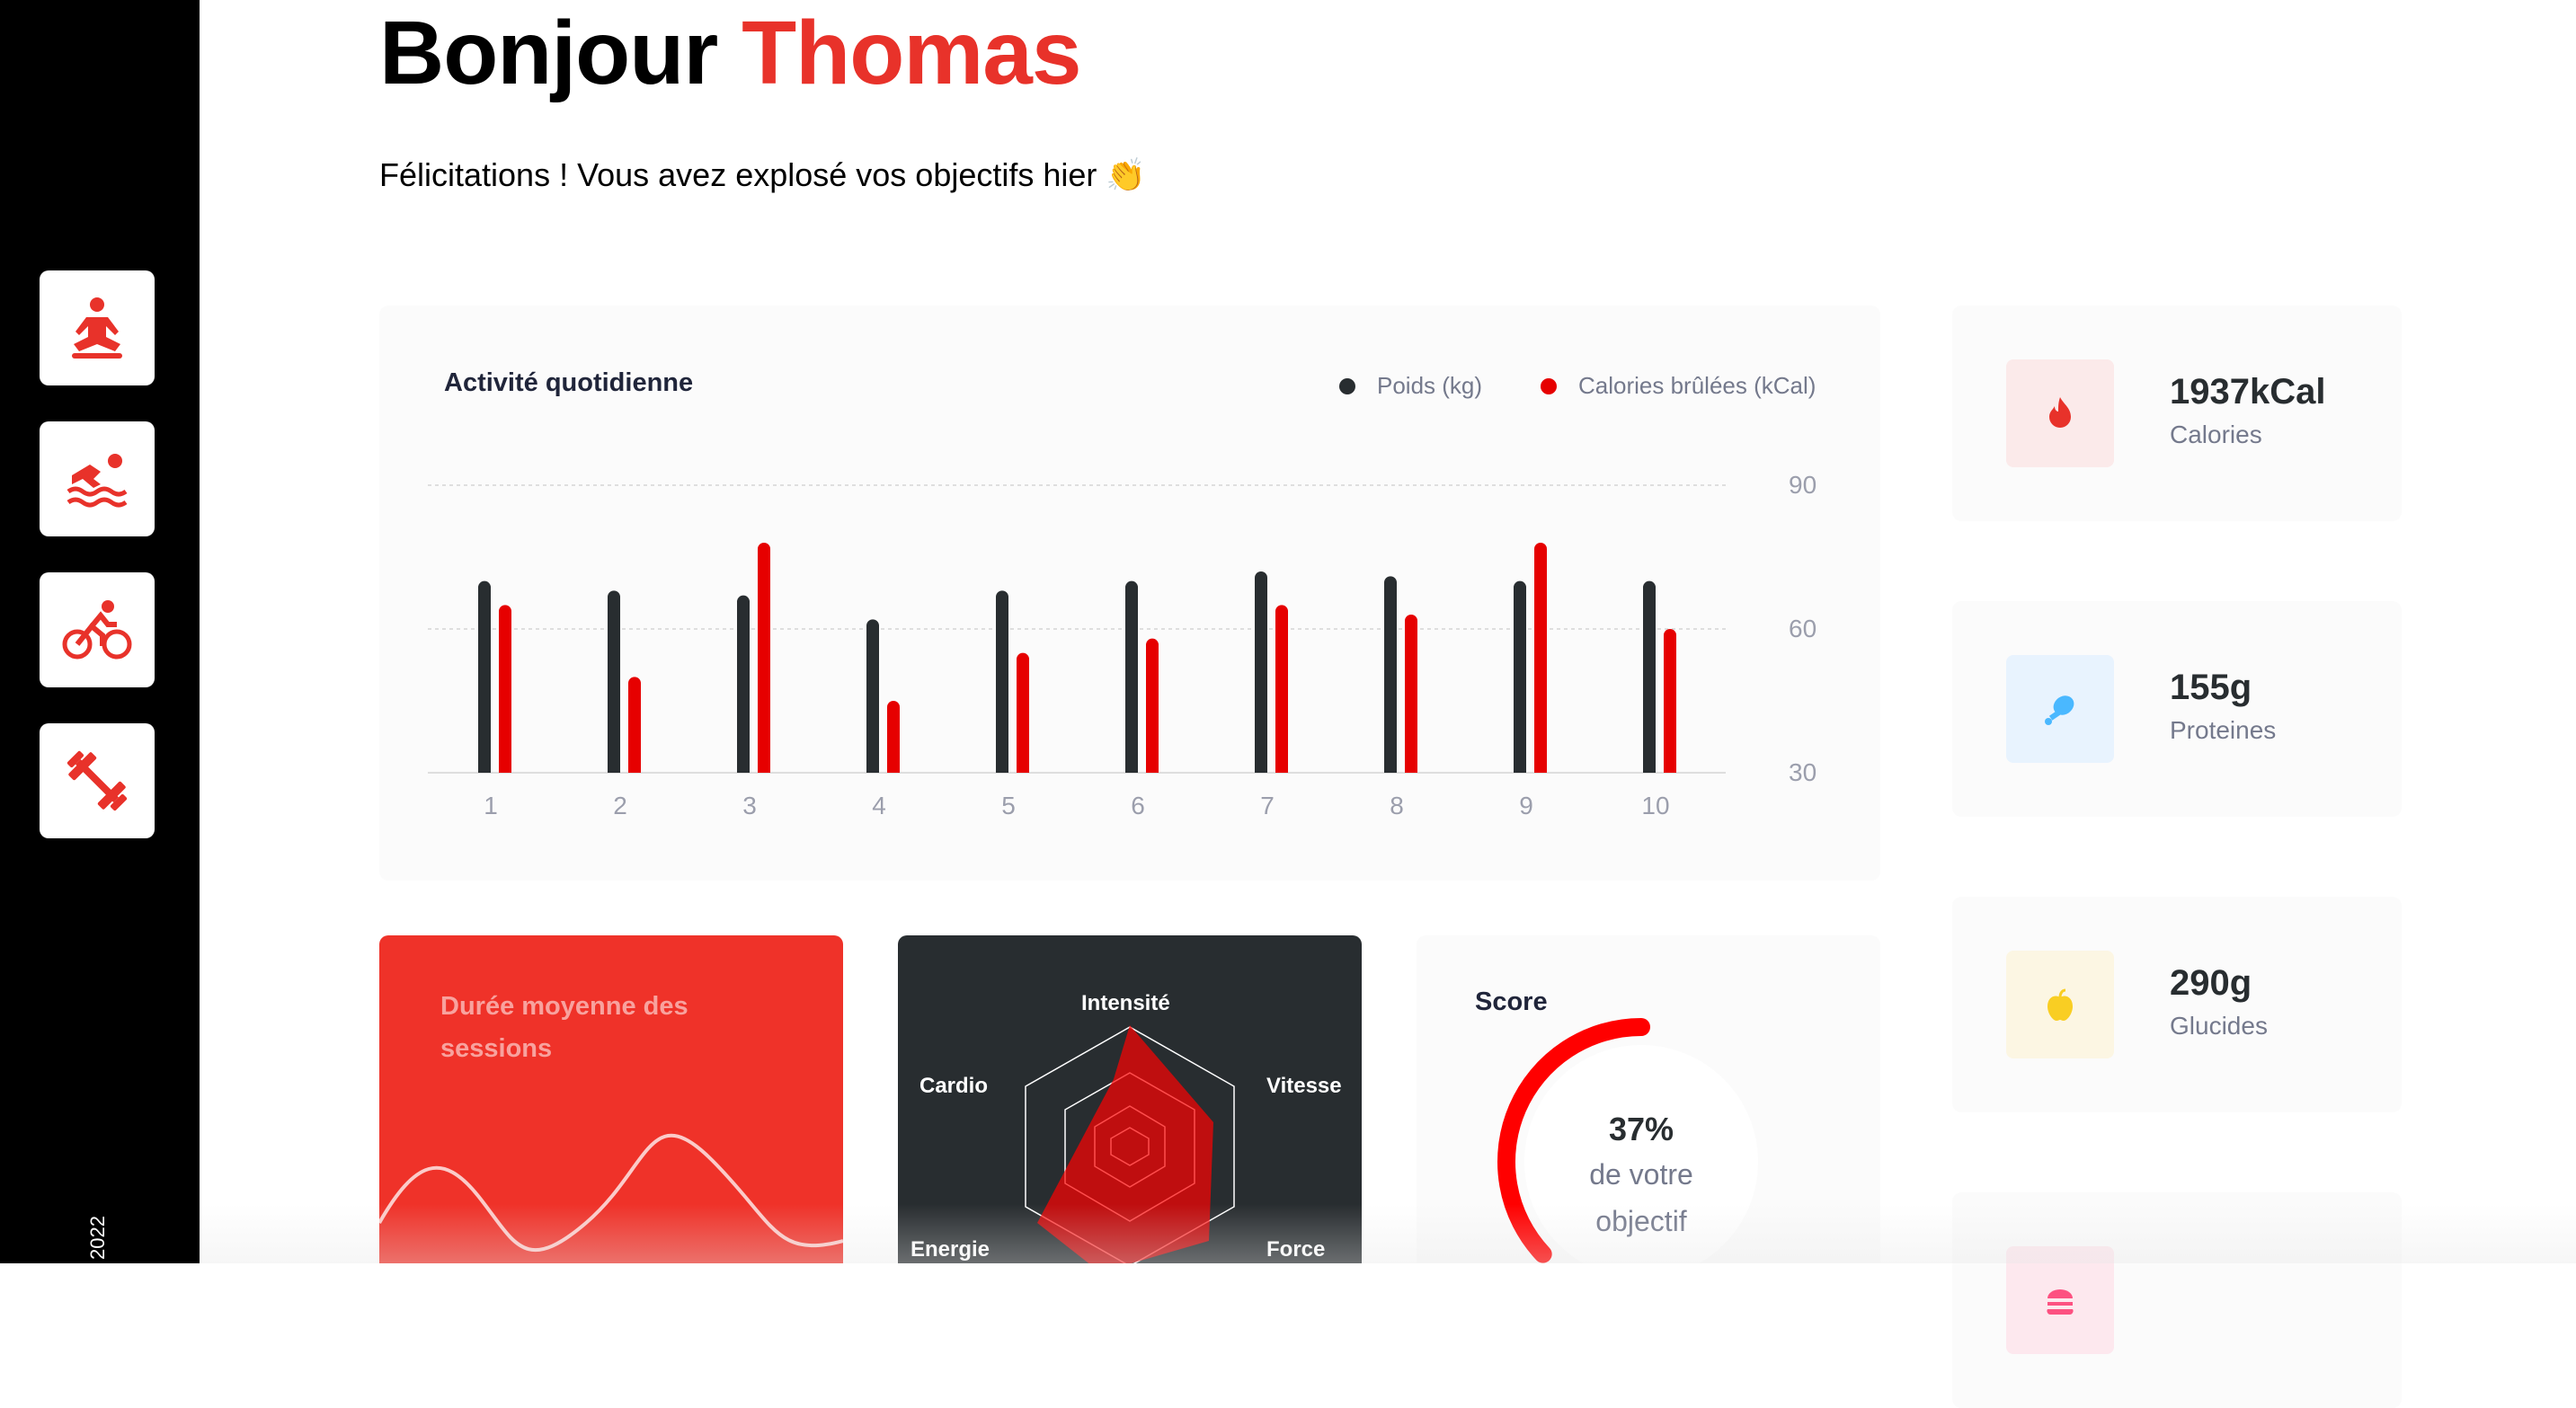  What do you see at coordinates (911, 53) in the screenshot?
I see `user-name: Thomas` at bounding box center [911, 53].